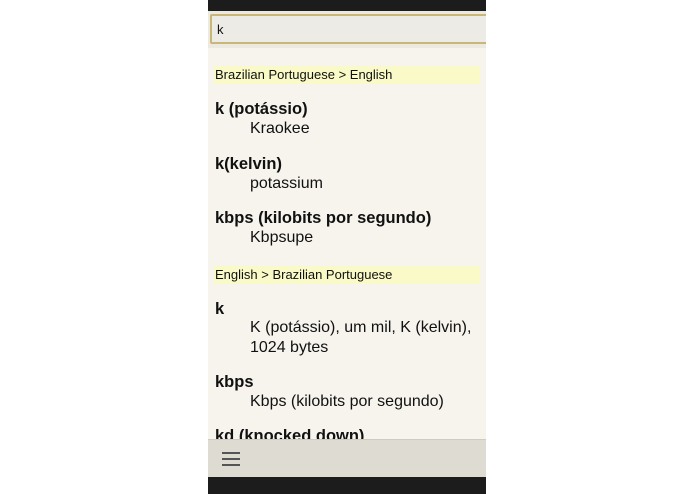 The width and height of the screenshot is (695, 494). I want to click on entry-term: kbps (kilobits por segundo), so click(323, 218).